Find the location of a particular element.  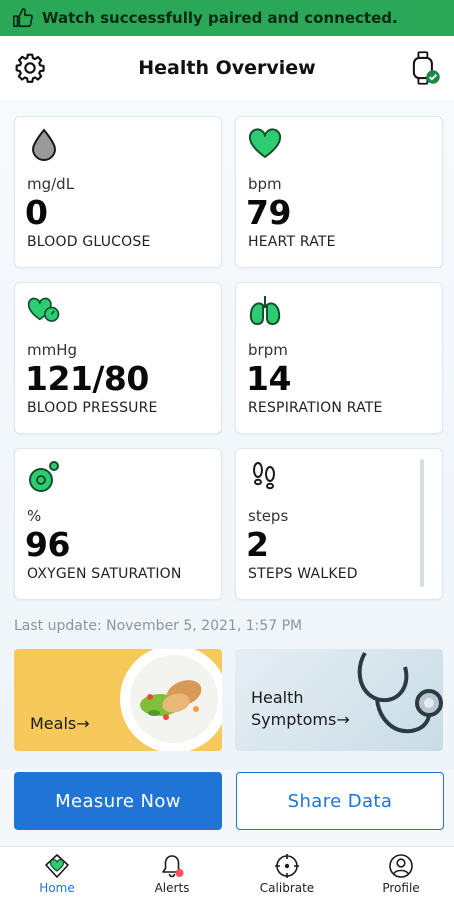

metric-card-blood-pressure: mmHg 121/80 BLOOD PRESSURE is located at coordinates (118, 358).